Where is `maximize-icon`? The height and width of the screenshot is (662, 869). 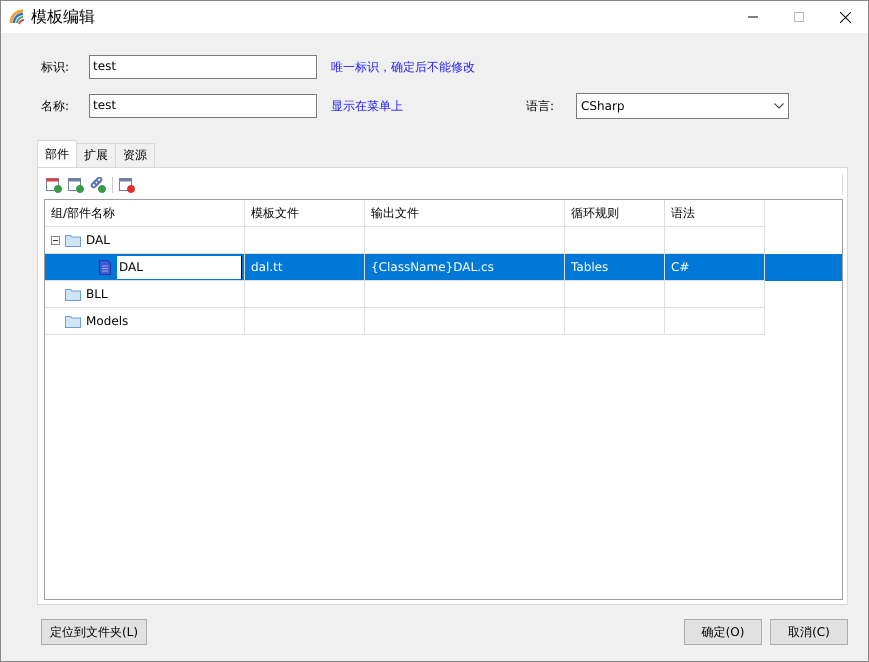 maximize-icon is located at coordinates (799, 17).